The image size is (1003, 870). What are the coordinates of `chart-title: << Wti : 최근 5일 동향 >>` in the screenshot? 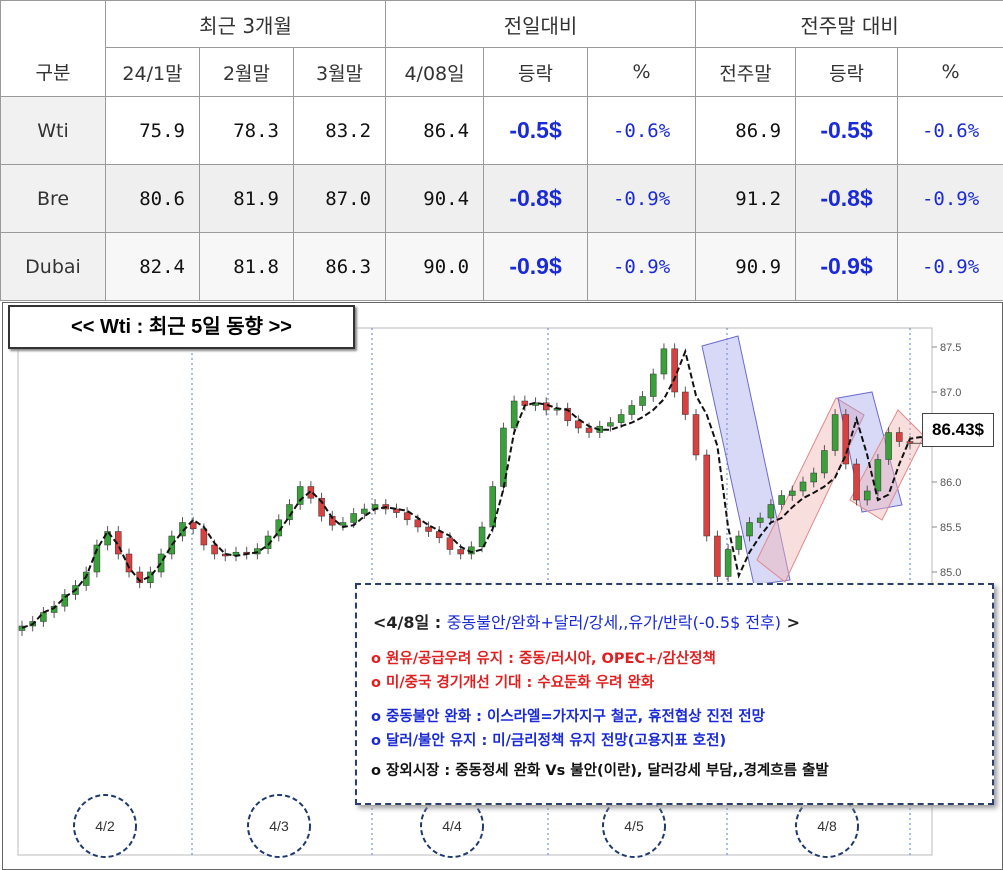 It's located at (181, 327).